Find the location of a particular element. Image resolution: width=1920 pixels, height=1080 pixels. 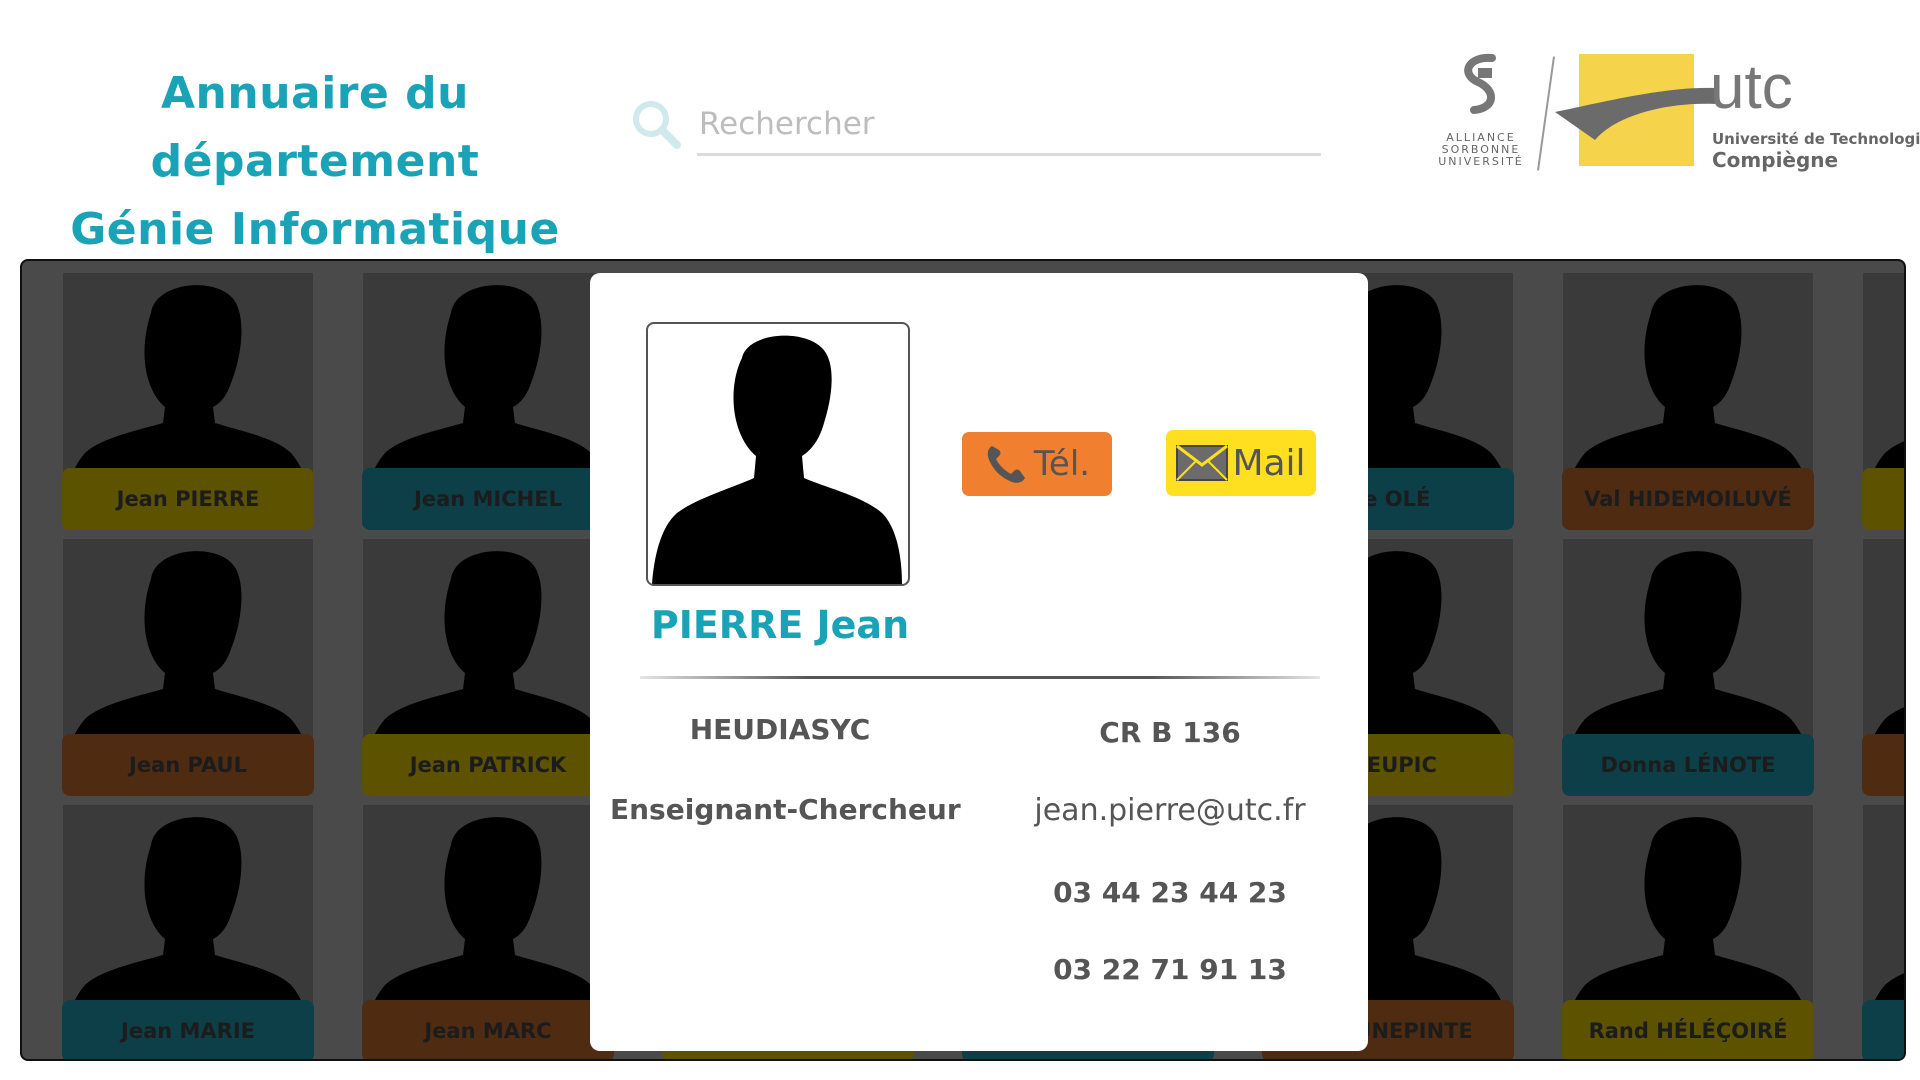

person-card-name: Val HIDEMOILUVÉ is located at coordinates (1688, 499).